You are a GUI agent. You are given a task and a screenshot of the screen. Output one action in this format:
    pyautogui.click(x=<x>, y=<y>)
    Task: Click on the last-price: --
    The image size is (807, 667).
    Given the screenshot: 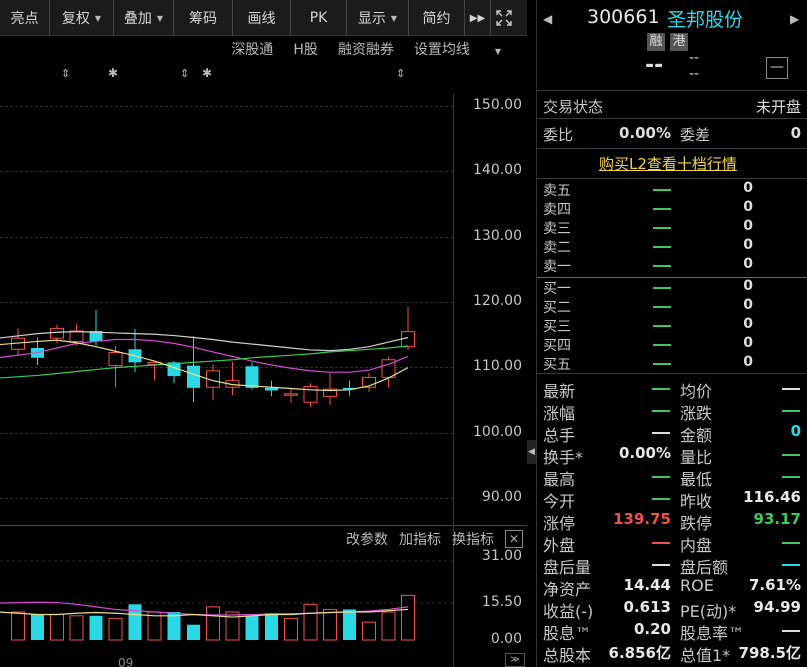 What is the action you would take?
    pyautogui.click(x=654, y=65)
    